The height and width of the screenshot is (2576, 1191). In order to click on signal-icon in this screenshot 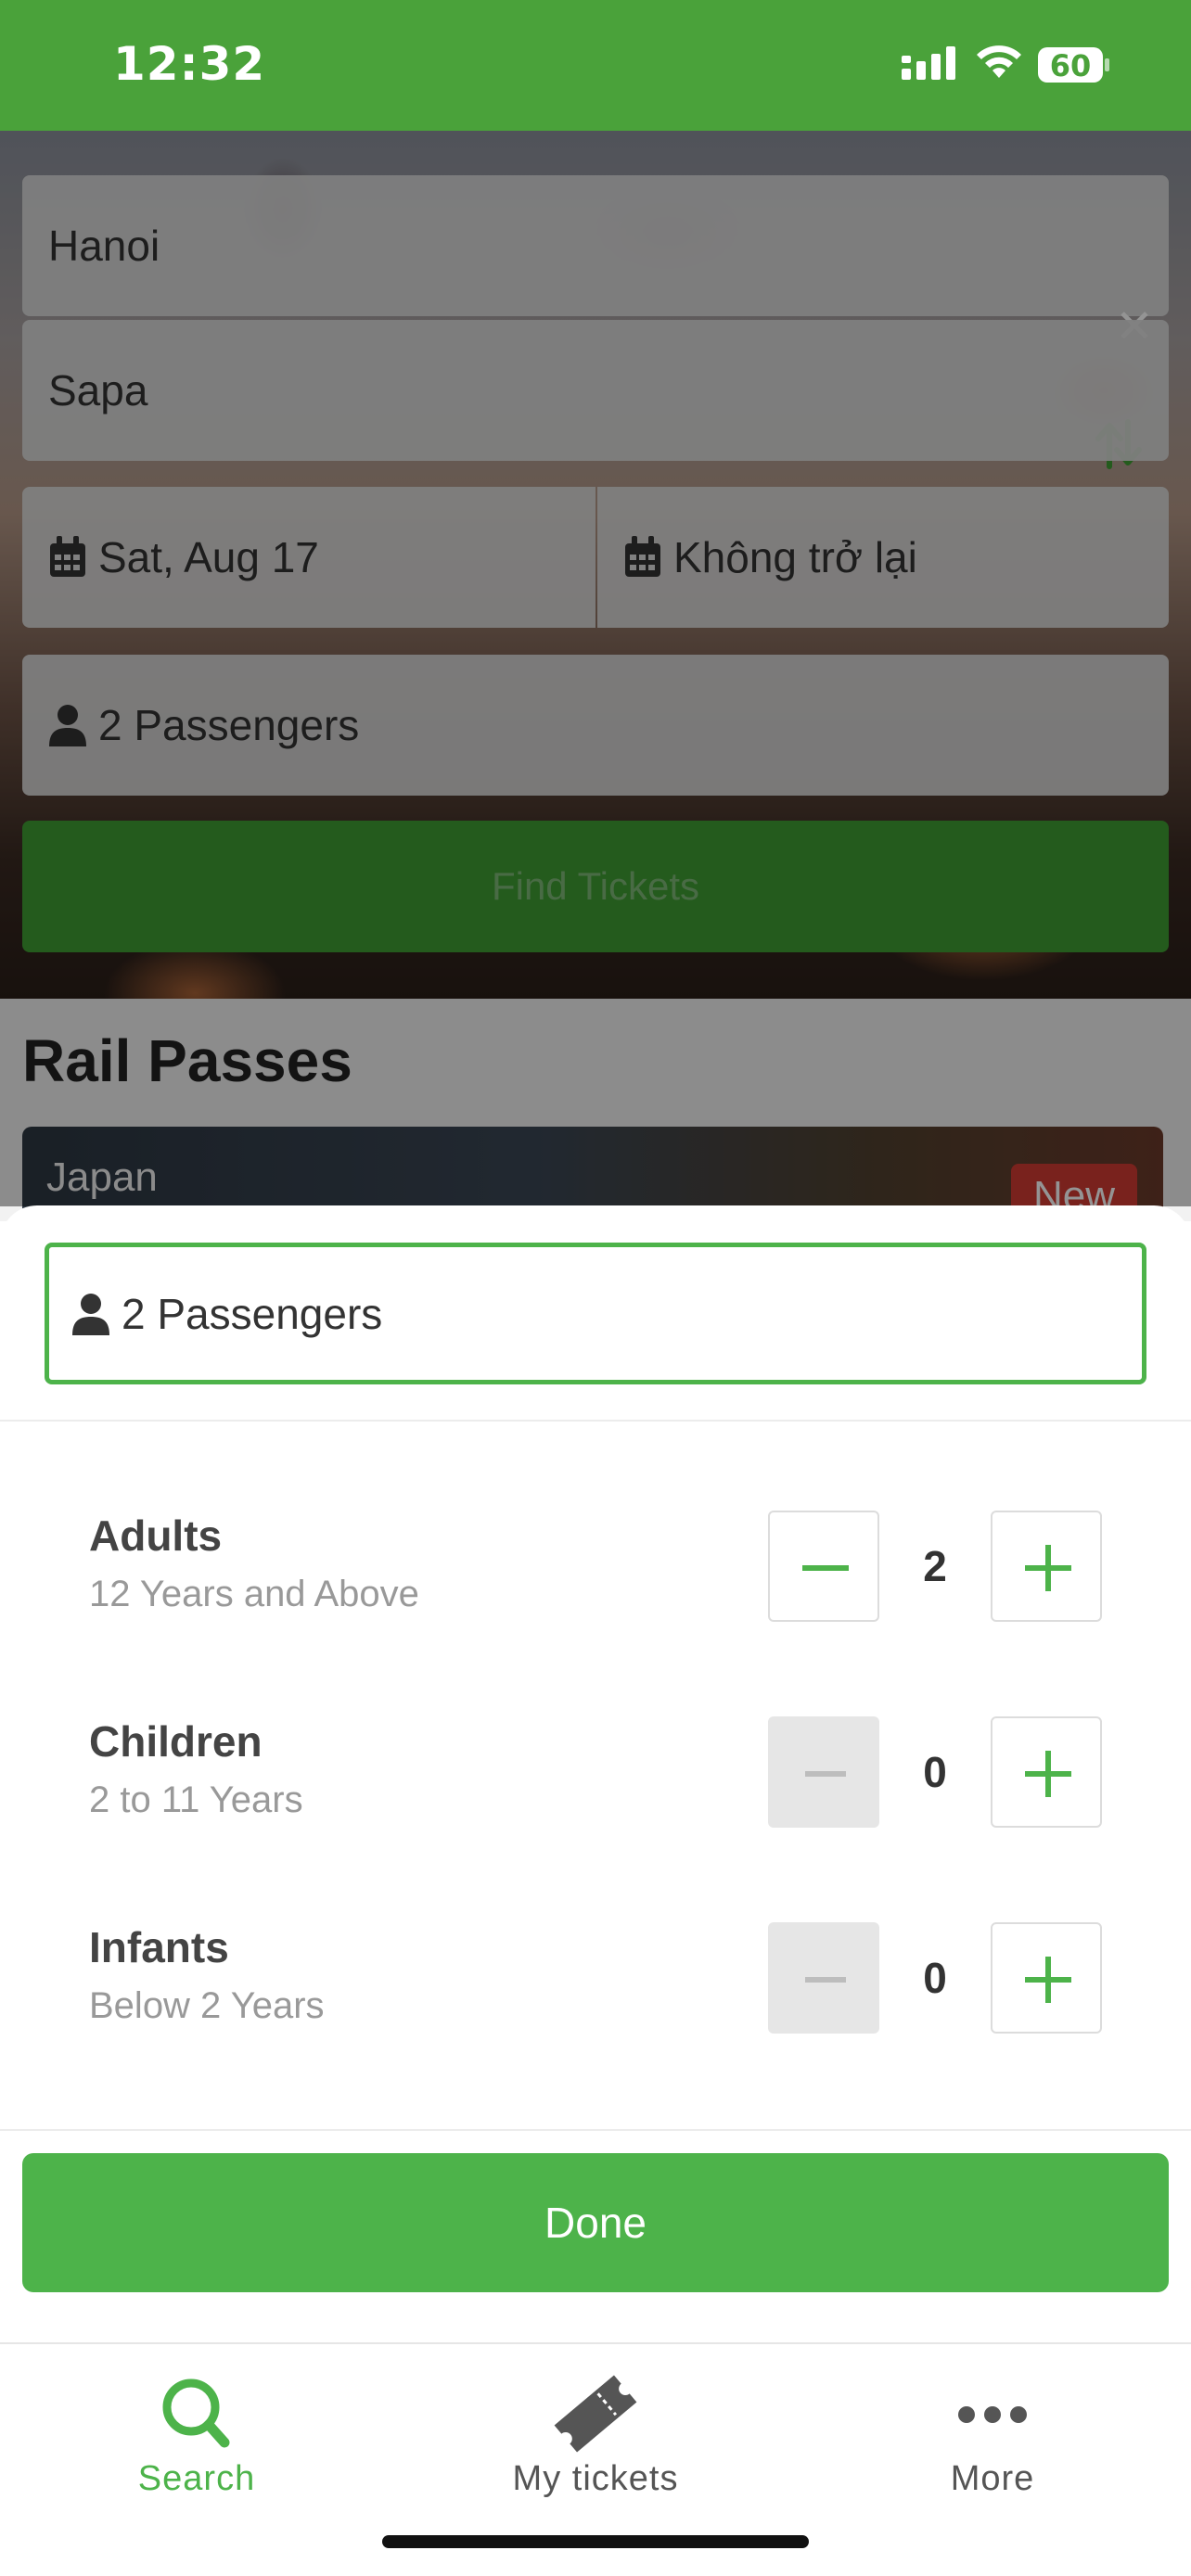, I will do `click(929, 63)`.